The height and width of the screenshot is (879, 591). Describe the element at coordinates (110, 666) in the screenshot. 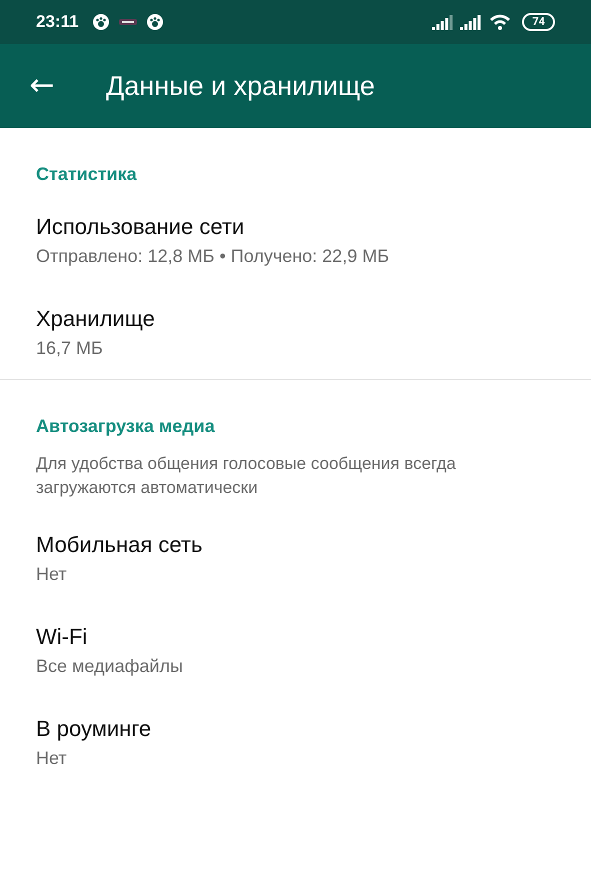

I see `setting-value: Все медиафайлы` at that location.